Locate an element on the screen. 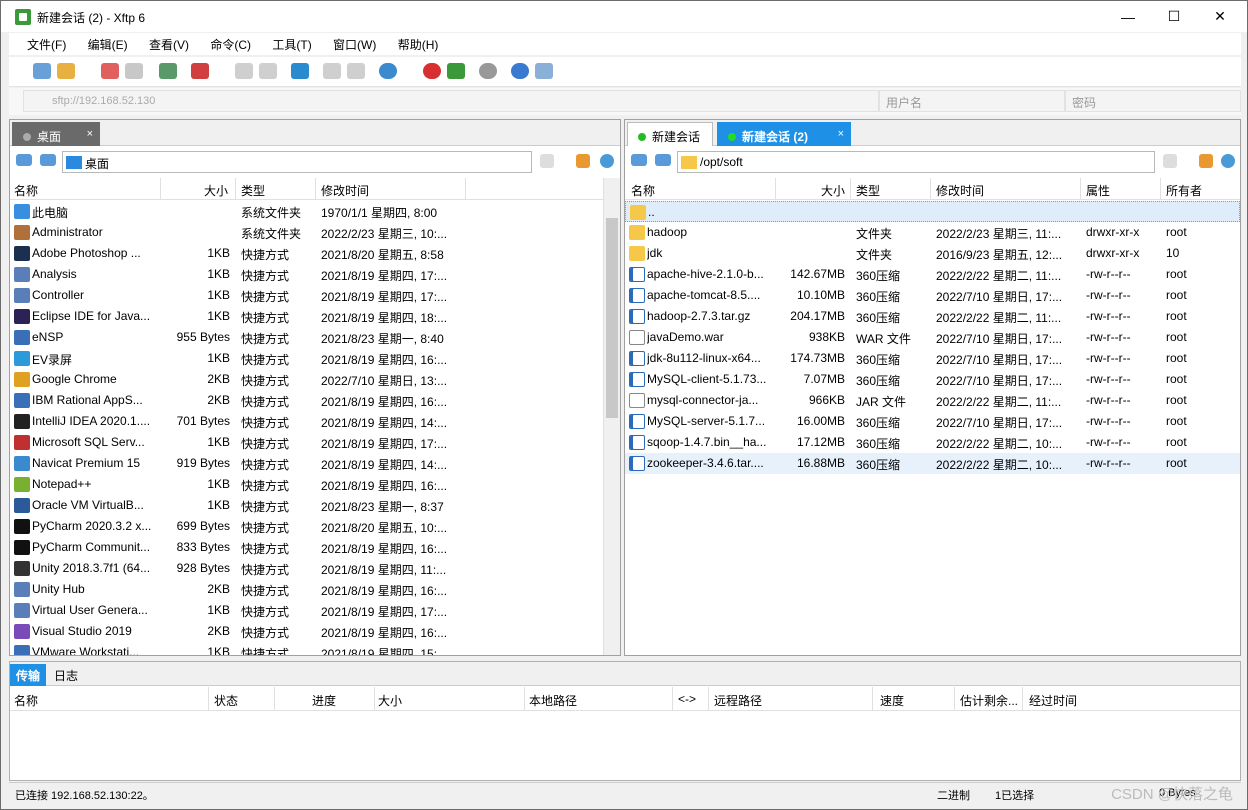 The image size is (1248, 810). tab-session-1: 新建会话 is located at coordinates (670, 134).